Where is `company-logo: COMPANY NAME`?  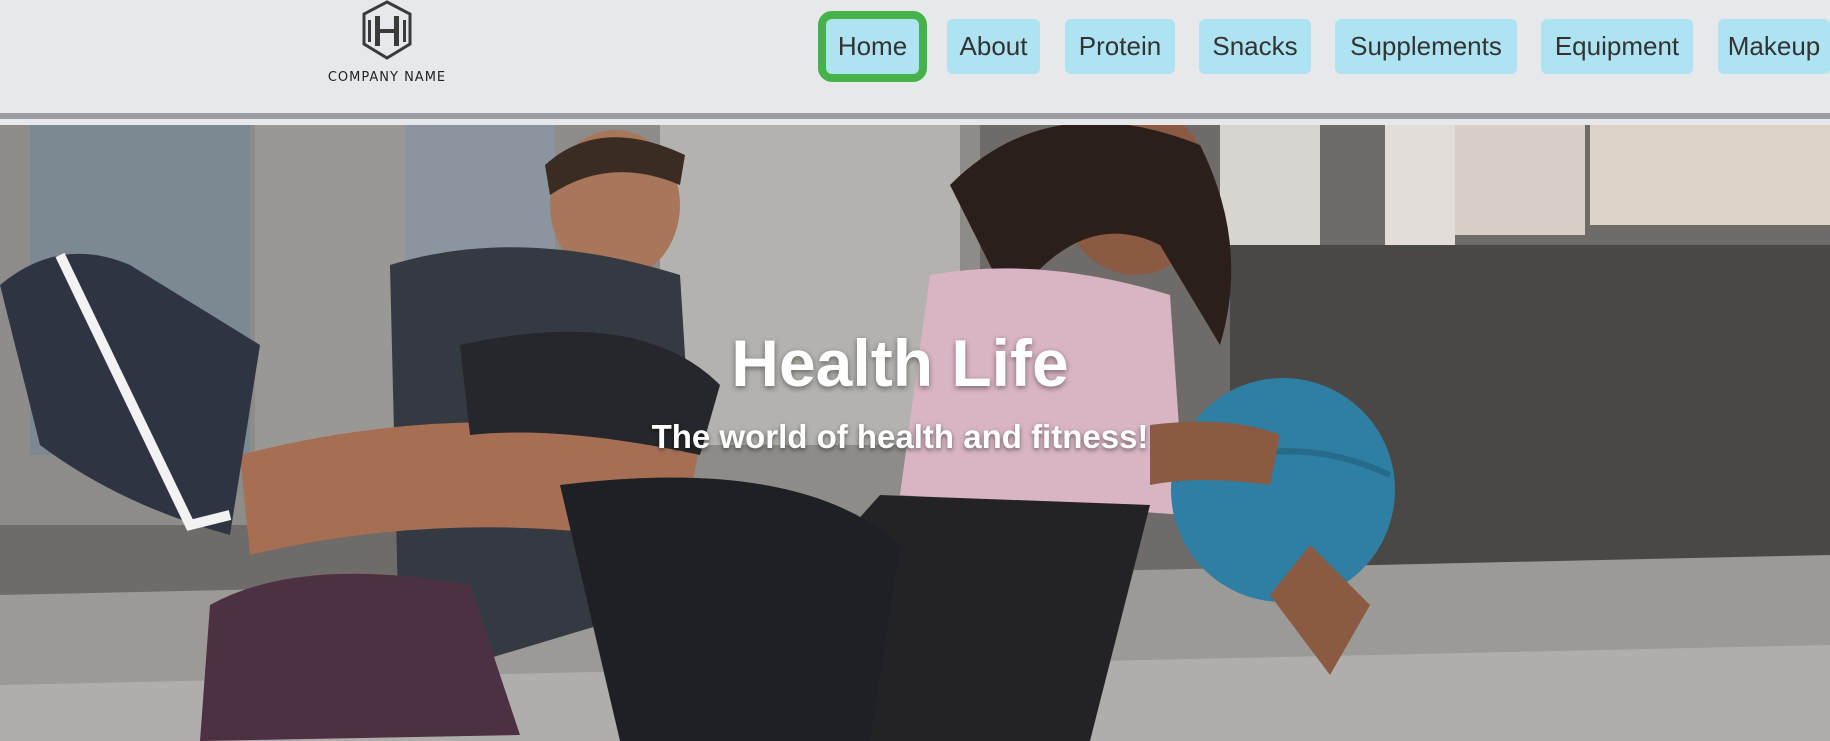 company-logo: COMPANY NAME is located at coordinates (387, 47).